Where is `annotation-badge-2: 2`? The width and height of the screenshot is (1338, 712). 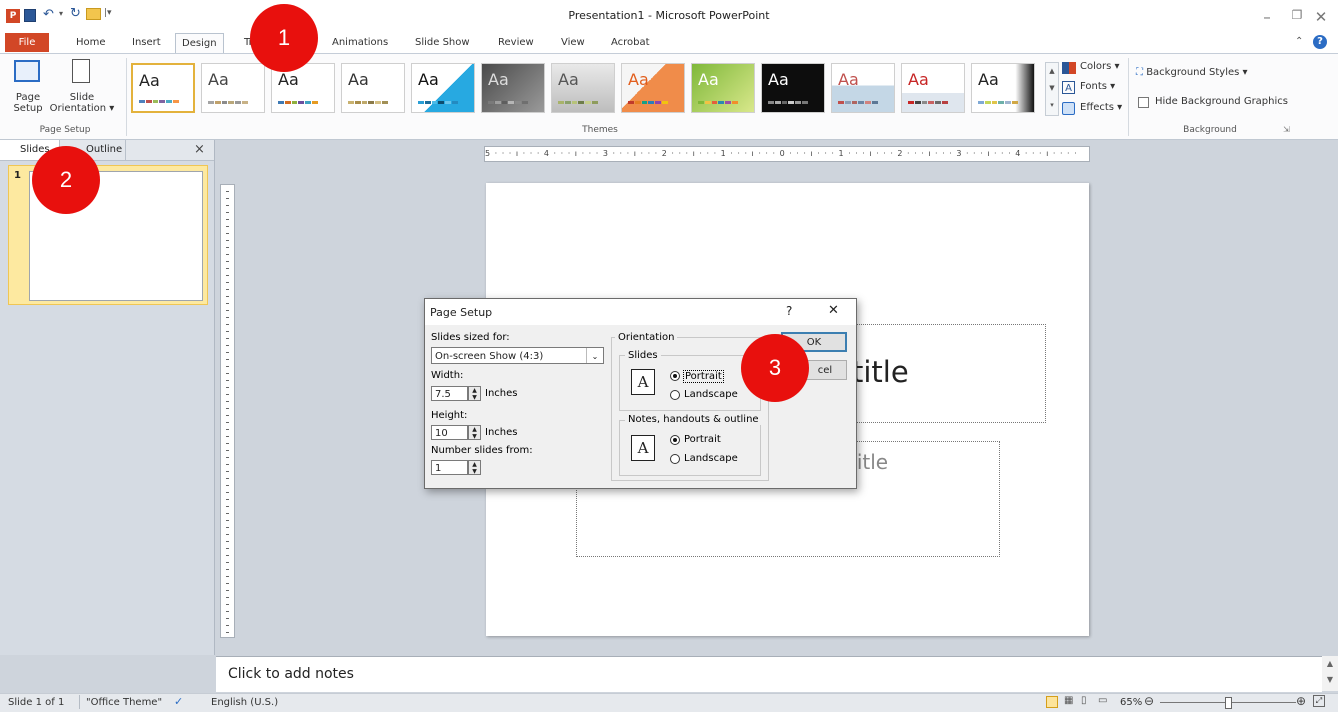 annotation-badge-2: 2 is located at coordinates (66, 180).